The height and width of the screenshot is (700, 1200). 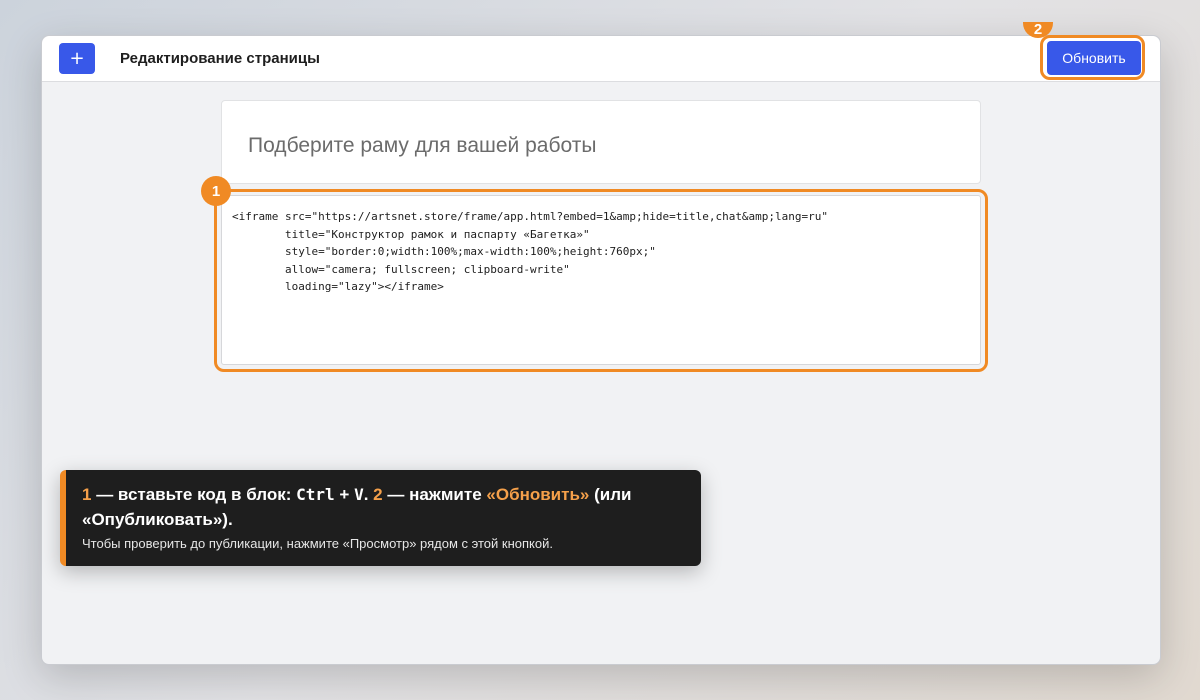 I want to click on heading-text: Подберите раму для вашей работы, so click(x=422, y=146).